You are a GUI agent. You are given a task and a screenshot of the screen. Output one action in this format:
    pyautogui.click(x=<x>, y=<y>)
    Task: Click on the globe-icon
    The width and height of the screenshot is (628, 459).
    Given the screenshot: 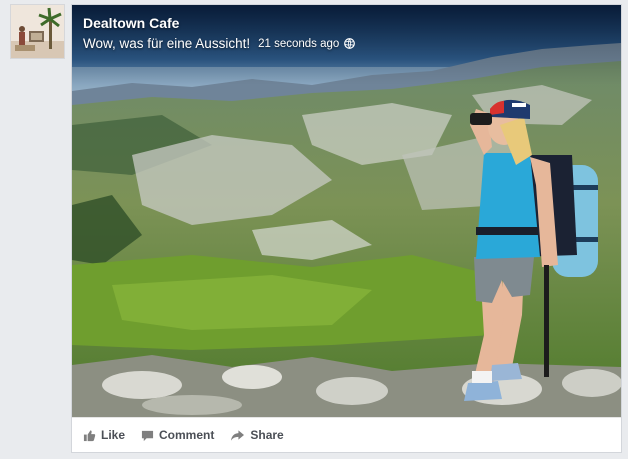 What is the action you would take?
    pyautogui.click(x=350, y=43)
    